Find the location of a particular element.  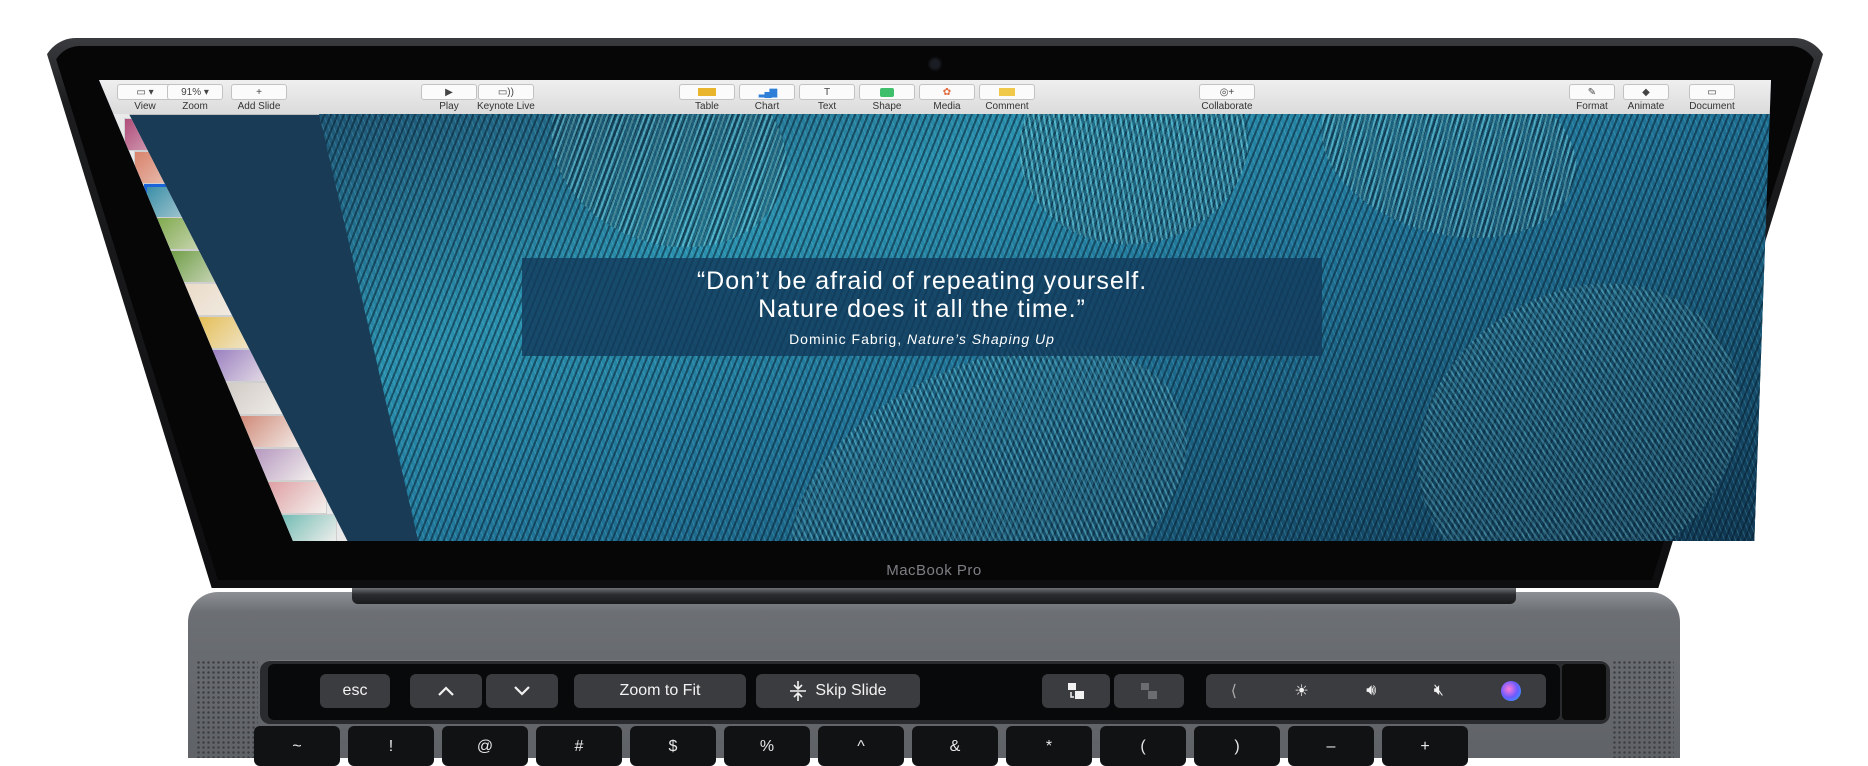

keyboard-key: ~ is located at coordinates (297, 746).